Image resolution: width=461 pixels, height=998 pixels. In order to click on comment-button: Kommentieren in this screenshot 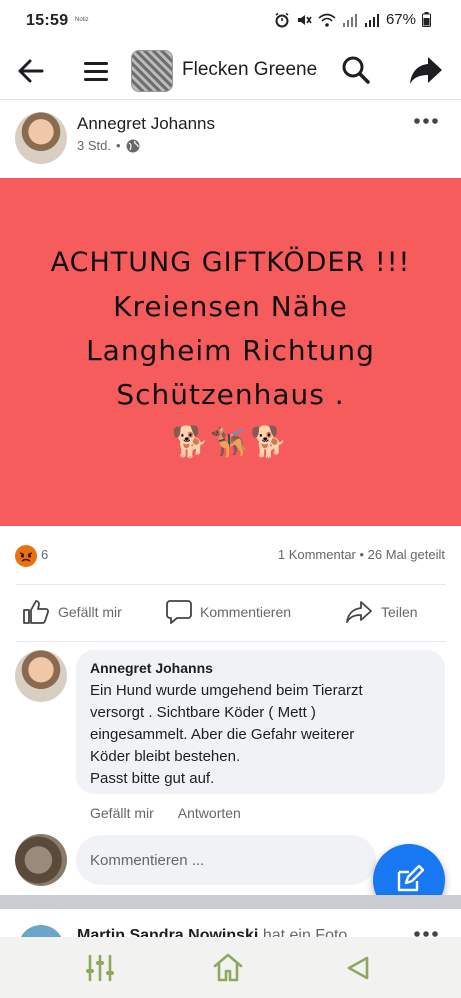, I will do `click(228, 612)`.